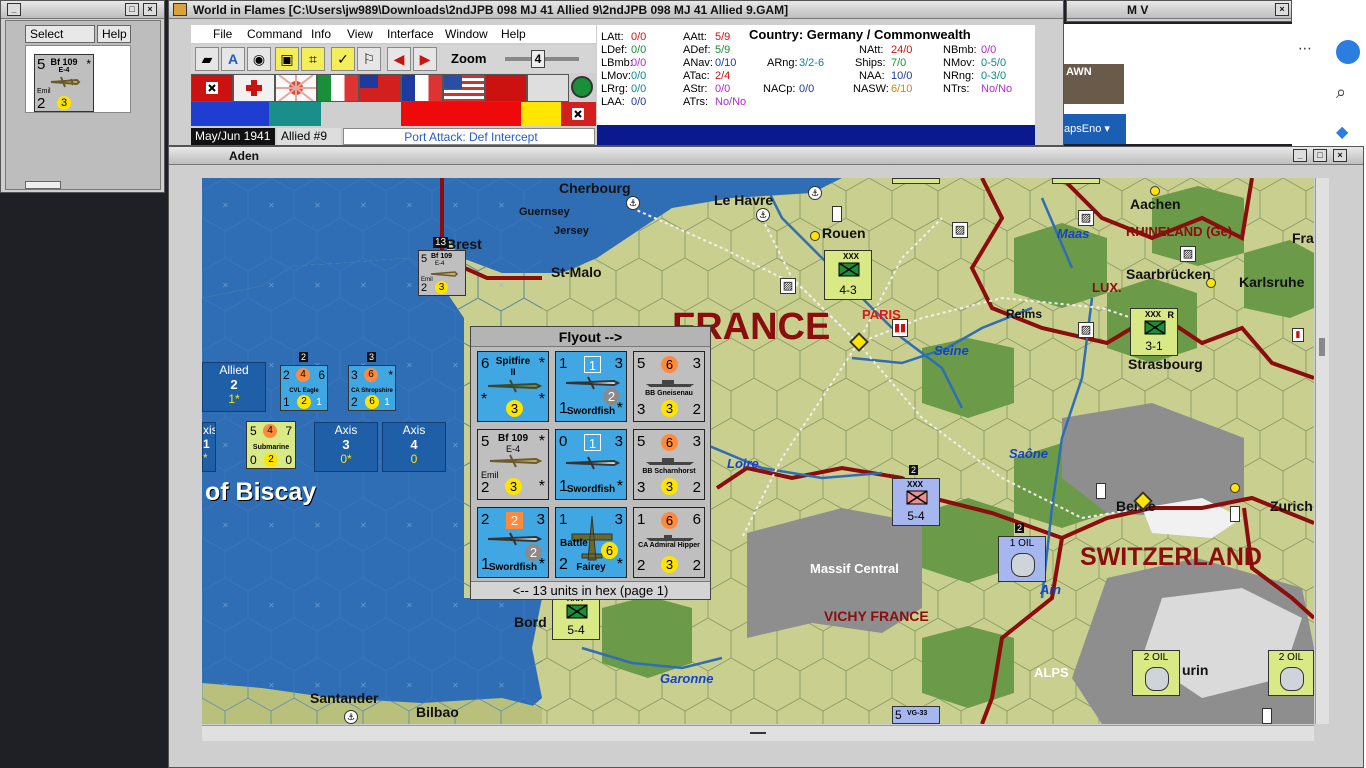 The width and height of the screenshot is (1366, 768). Describe the element at coordinates (506, 88) in the screenshot. I see `flag-ussr` at that location.